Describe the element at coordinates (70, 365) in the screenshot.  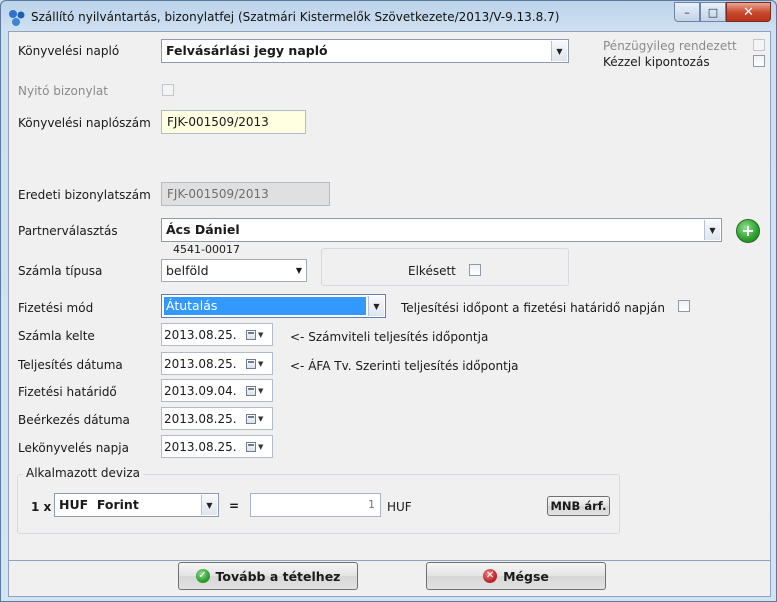
I see `teljesites-datuma-label: Teljesítés dátuma` at that location.